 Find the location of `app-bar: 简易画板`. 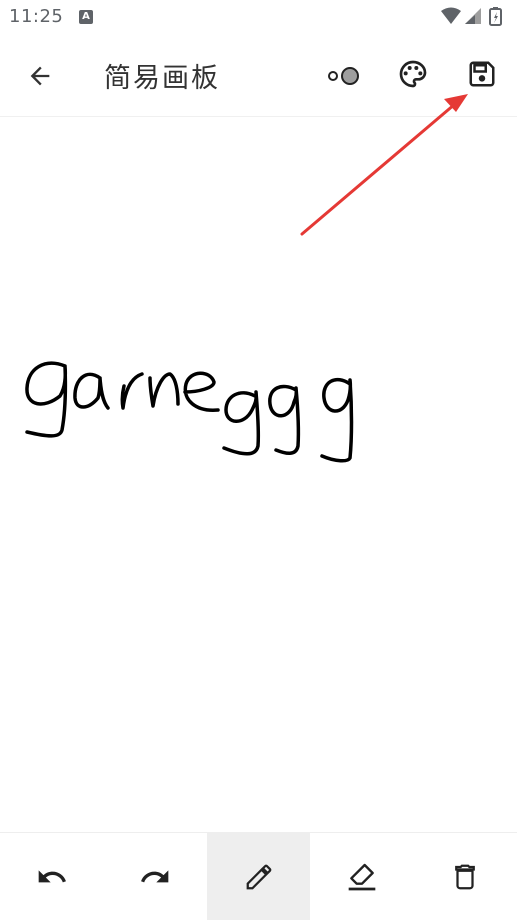

app-bar: 简易画板 is located at coordinates (258, 76).